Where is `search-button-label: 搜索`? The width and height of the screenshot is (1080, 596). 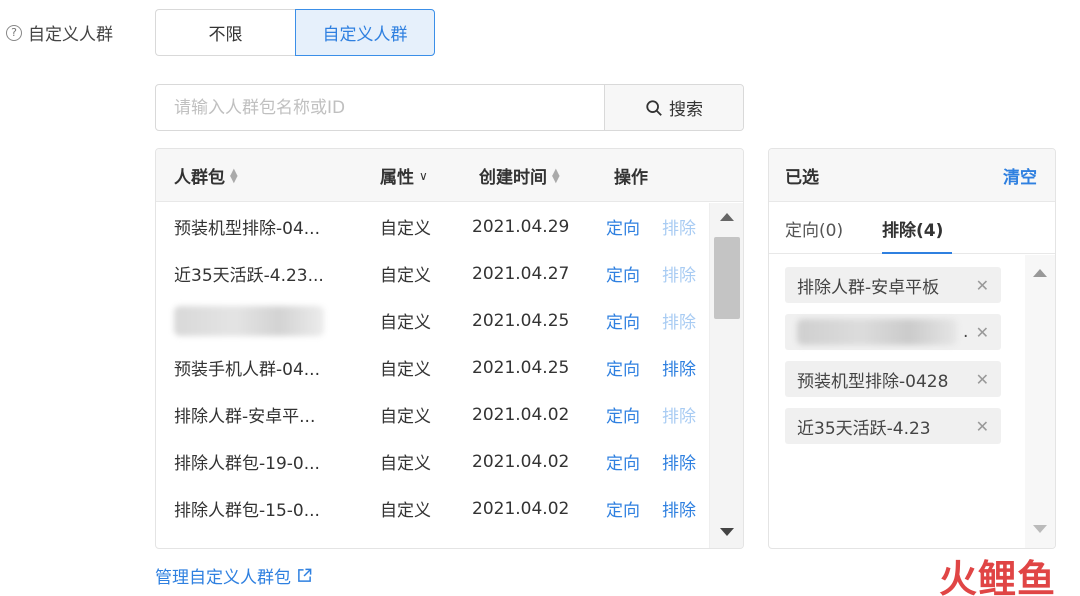 search-button-label: 搜索 is located at coordinates (686, 110).